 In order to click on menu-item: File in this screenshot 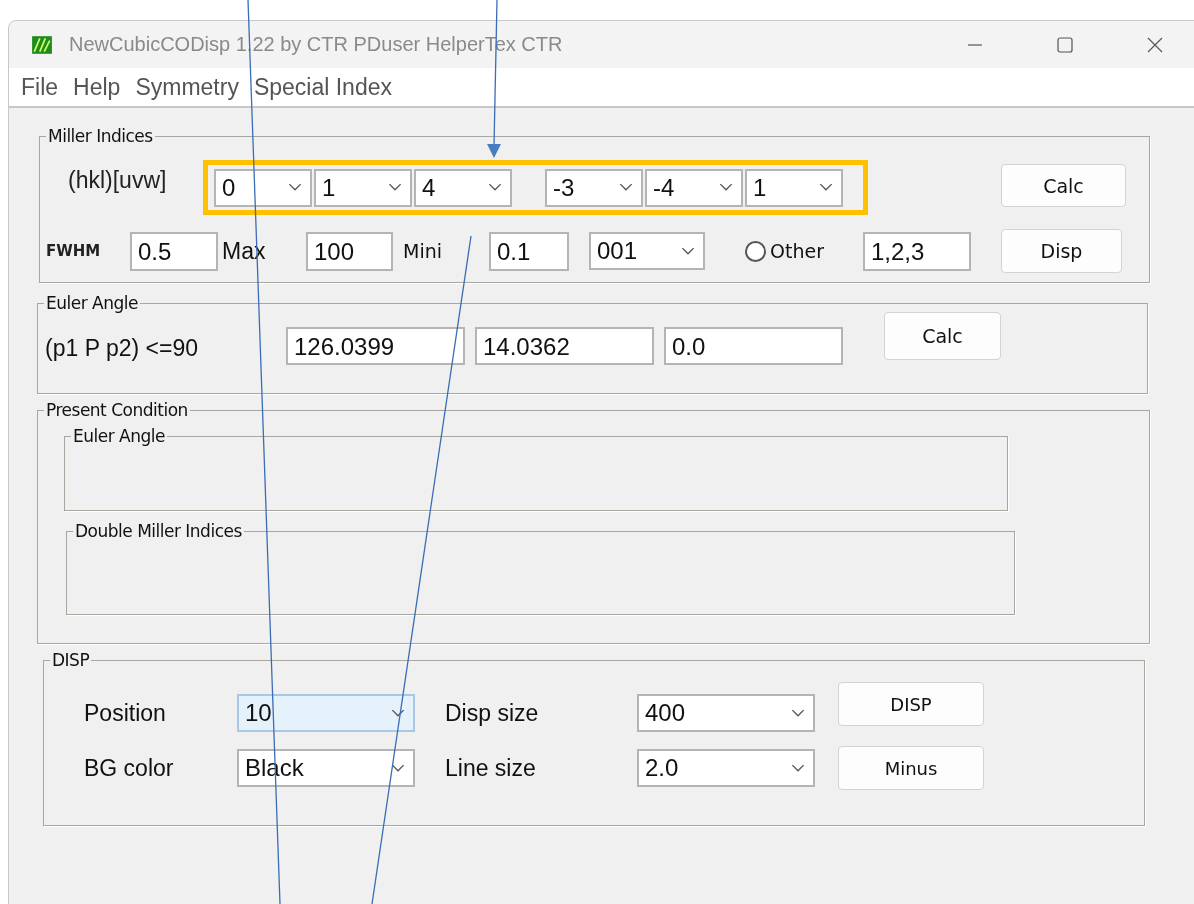, I will do `click(40, 87)`.